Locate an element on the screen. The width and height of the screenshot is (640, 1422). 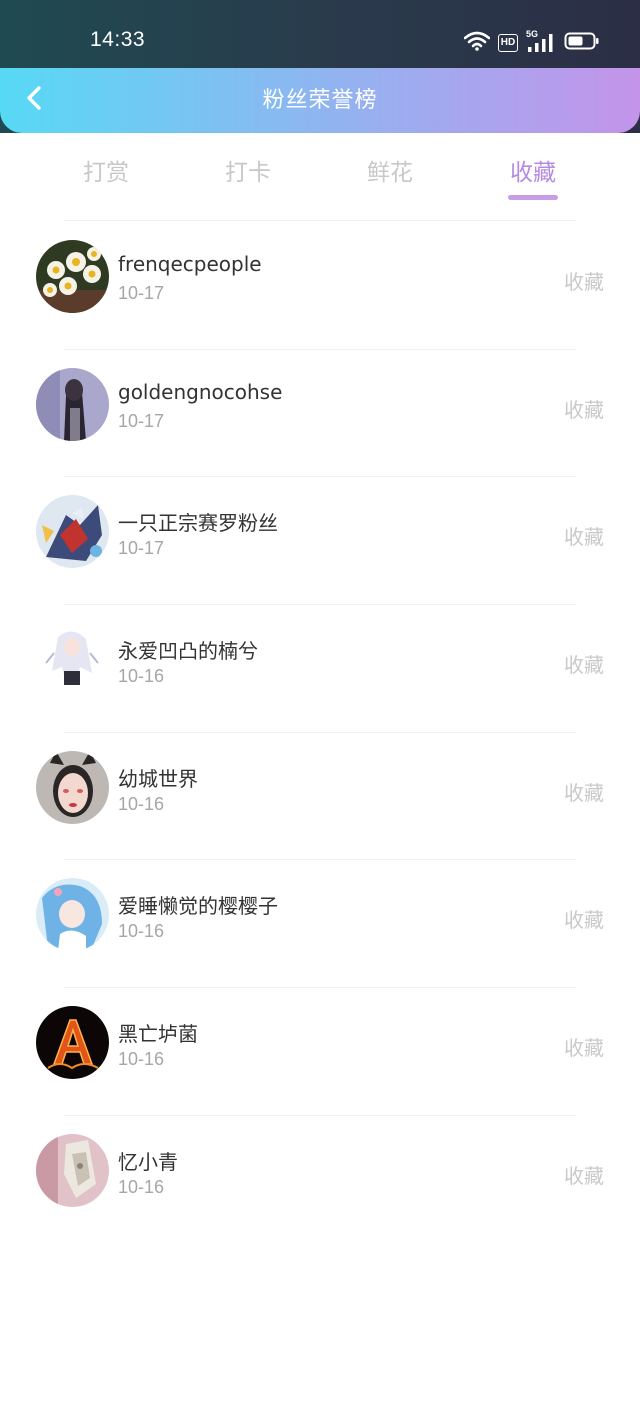
list-item: 黑亡垆菌 10-16 收藏 is located at coordinates (320, 1052).